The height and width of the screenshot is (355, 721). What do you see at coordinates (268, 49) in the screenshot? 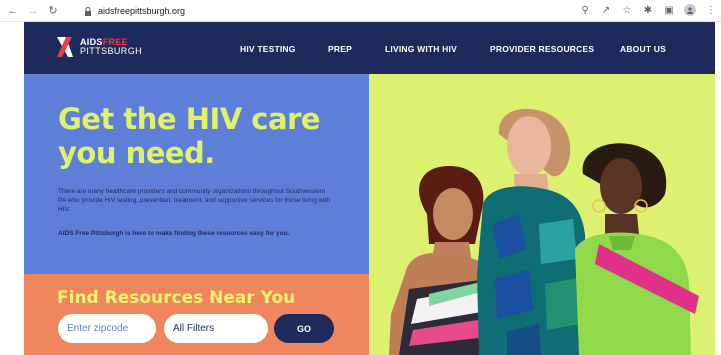
I see `nav-hiv-testing: HIV TESTING` at bounding box center [268, 49].